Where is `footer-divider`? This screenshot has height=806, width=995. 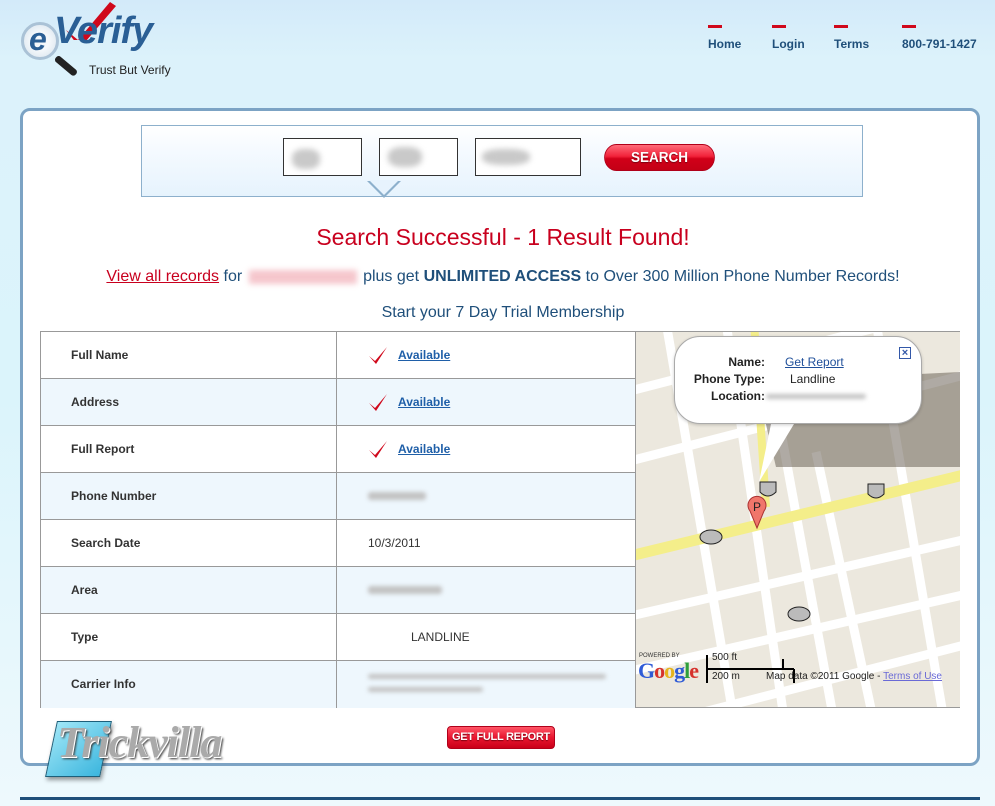
footer-divider is located at coordinates (500, 798).